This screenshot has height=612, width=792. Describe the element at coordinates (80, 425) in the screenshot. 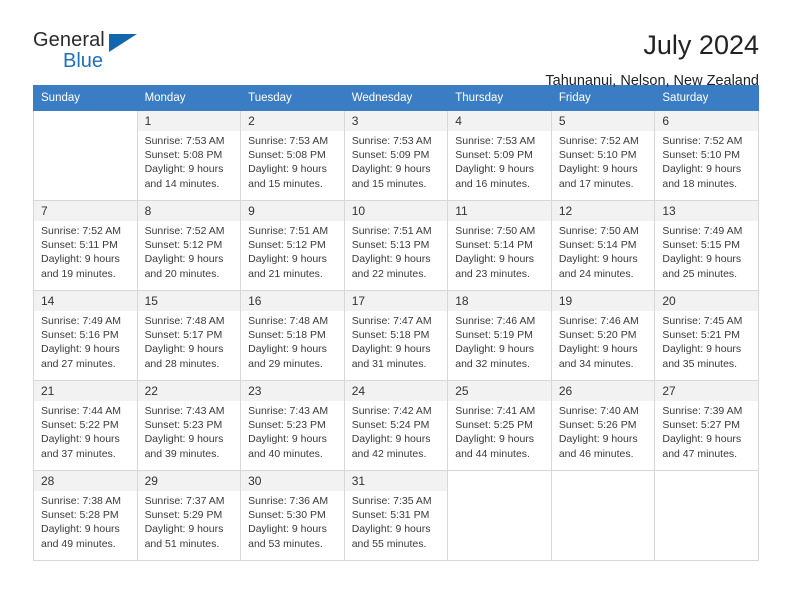

I see `sunset-time: Sunset: 5:22 PM` at that location.